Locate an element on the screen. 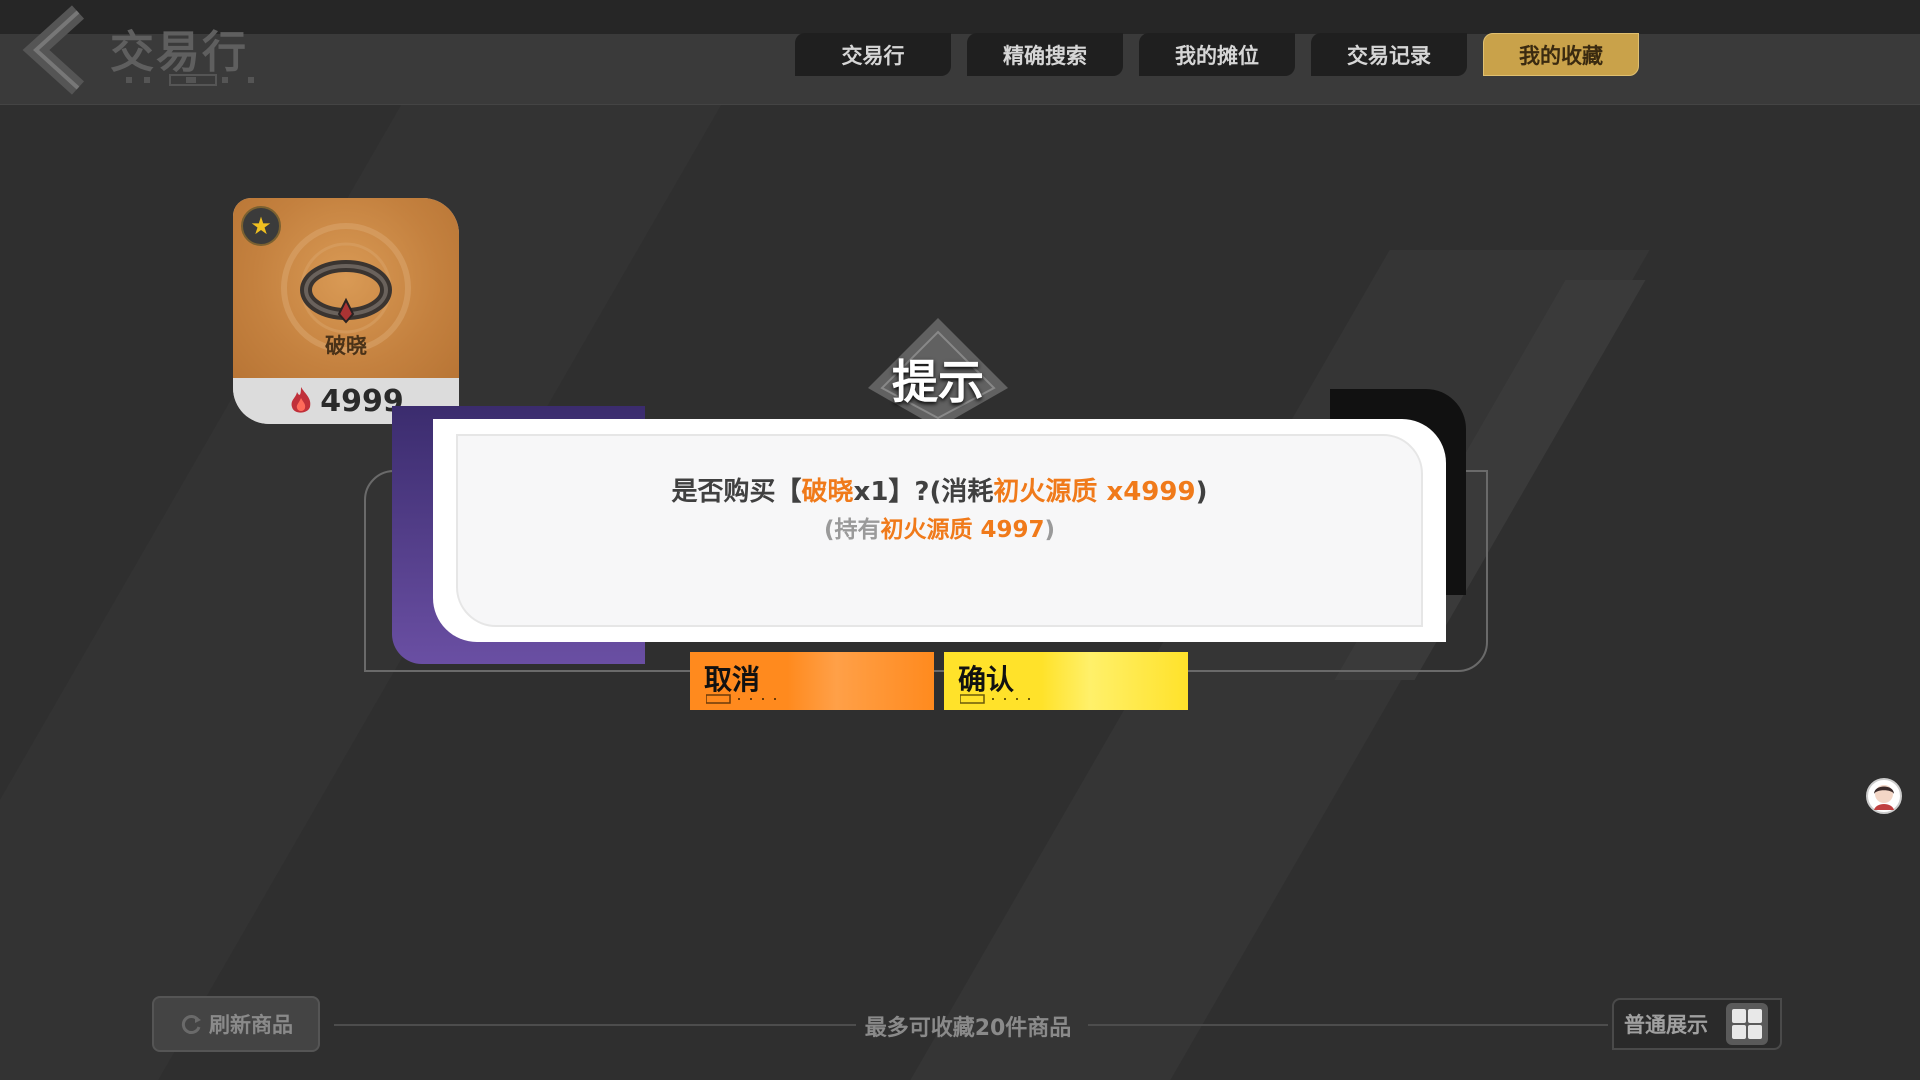 This screenshot has height=1080, width=1920. question-quantity: x1 is located at coordinates (871, 492).